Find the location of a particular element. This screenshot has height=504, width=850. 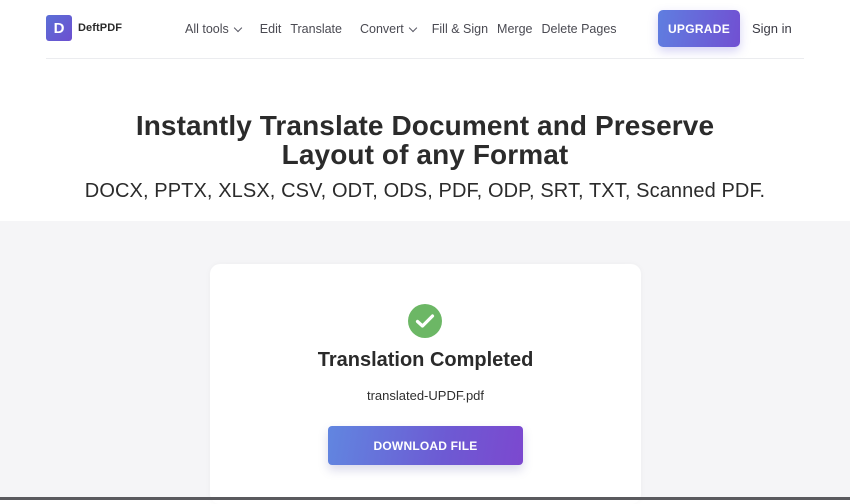

nav-convert: Convert is located at coordinates (388, 29).